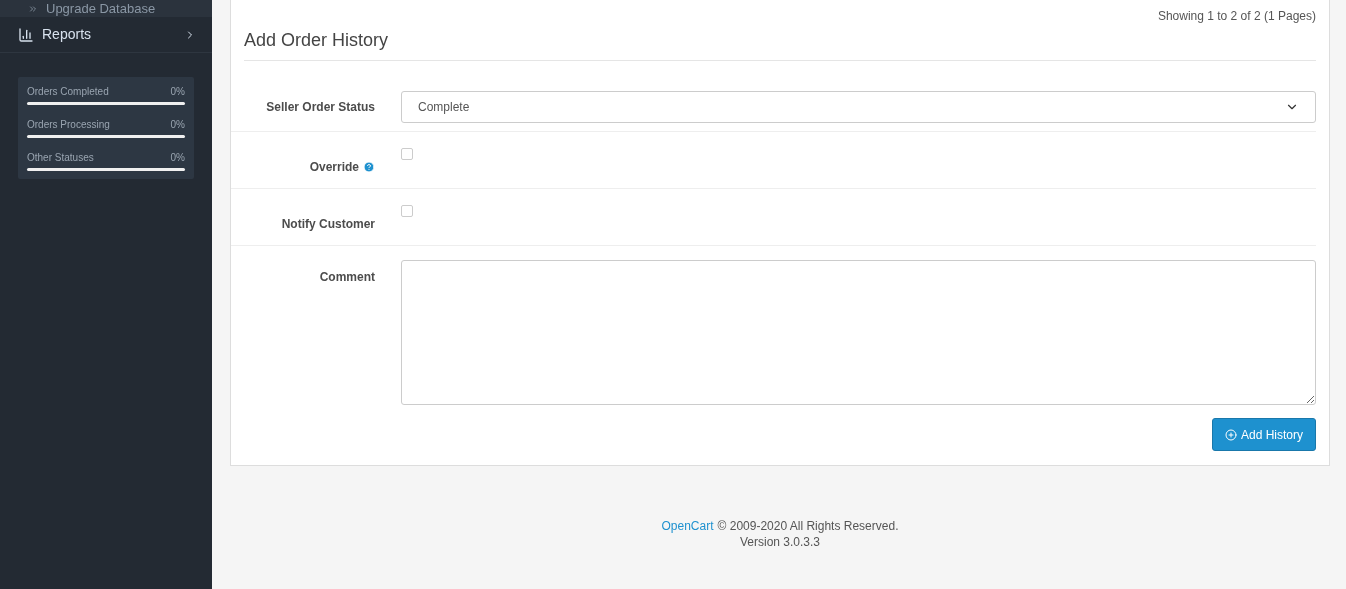 The height and width of the screenshot is (589, 1346). Describe the element at coordinates (808, 526) in the screenshot. I see `copyright-text: © 2009-2020 All Rights Reserved.` at that location.